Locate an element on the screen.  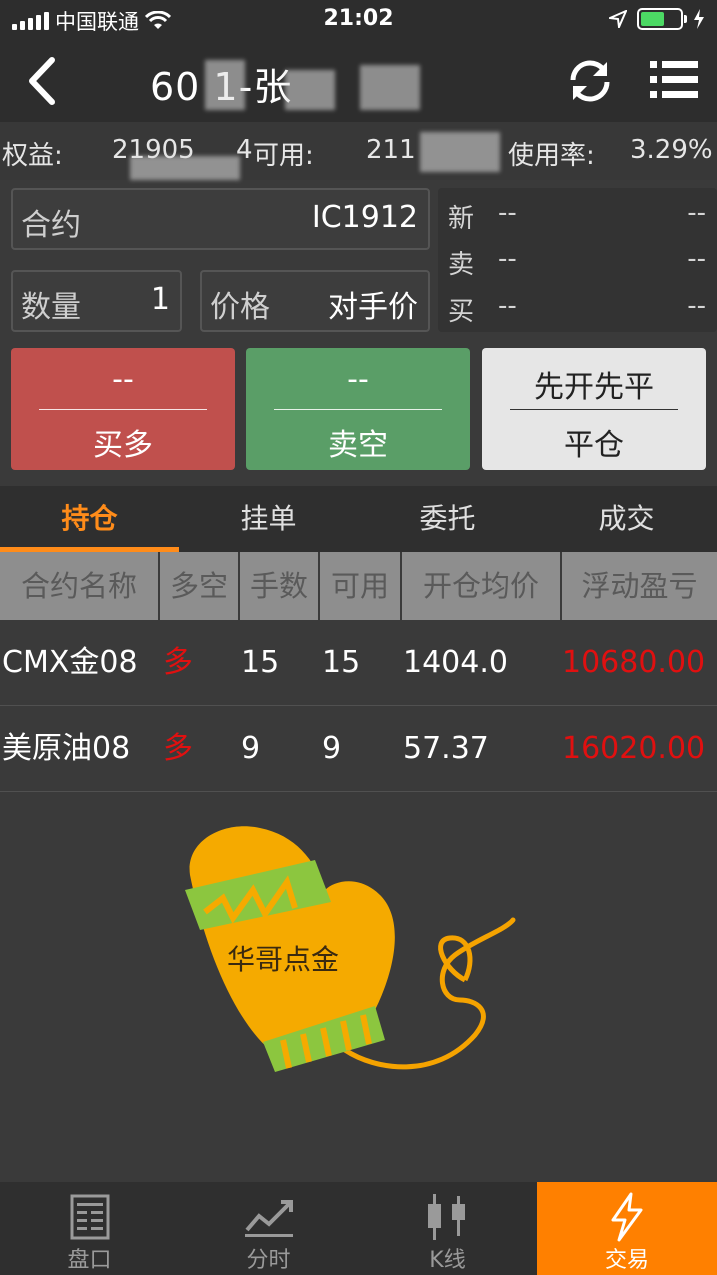
tab-orders: 委托 is located at coordinates (447, 519).